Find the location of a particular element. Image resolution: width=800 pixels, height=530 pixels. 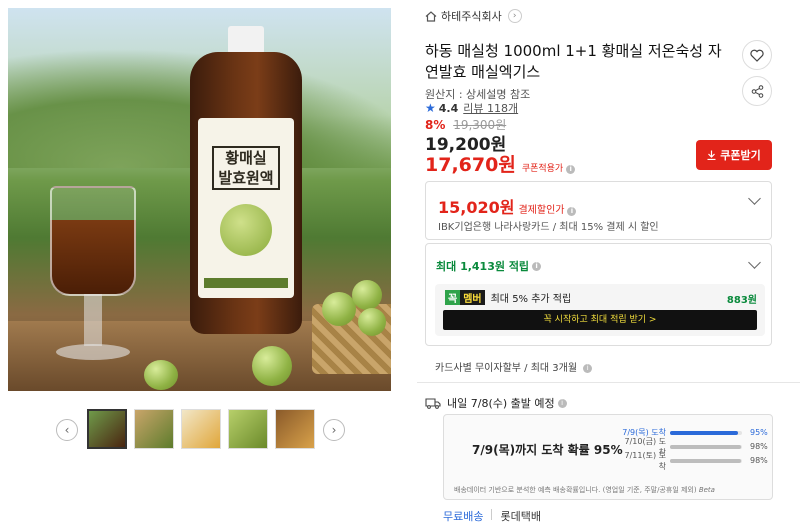

truck-icon is located at coordinates (433, 403).